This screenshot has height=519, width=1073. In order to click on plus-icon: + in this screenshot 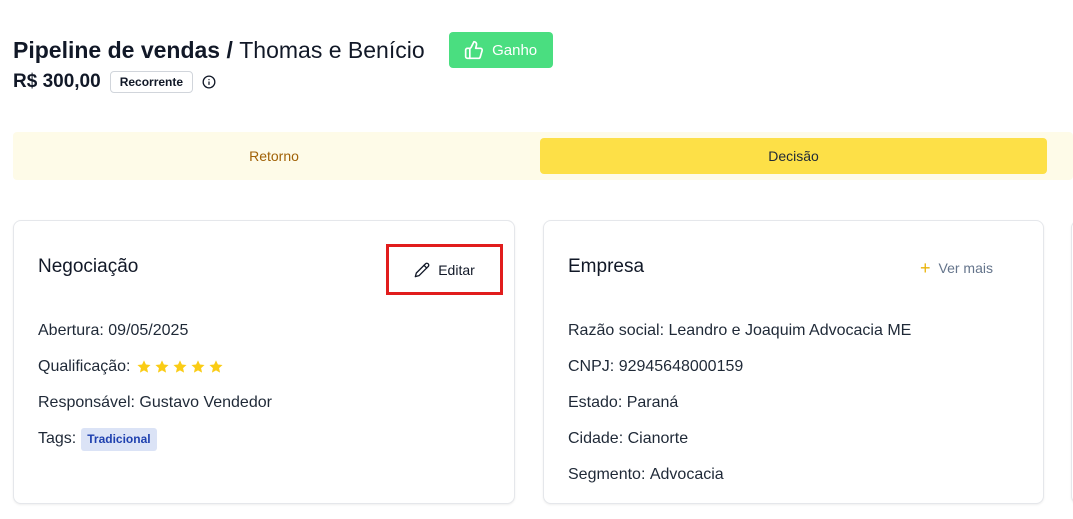, I will do `click(925, 268)`.